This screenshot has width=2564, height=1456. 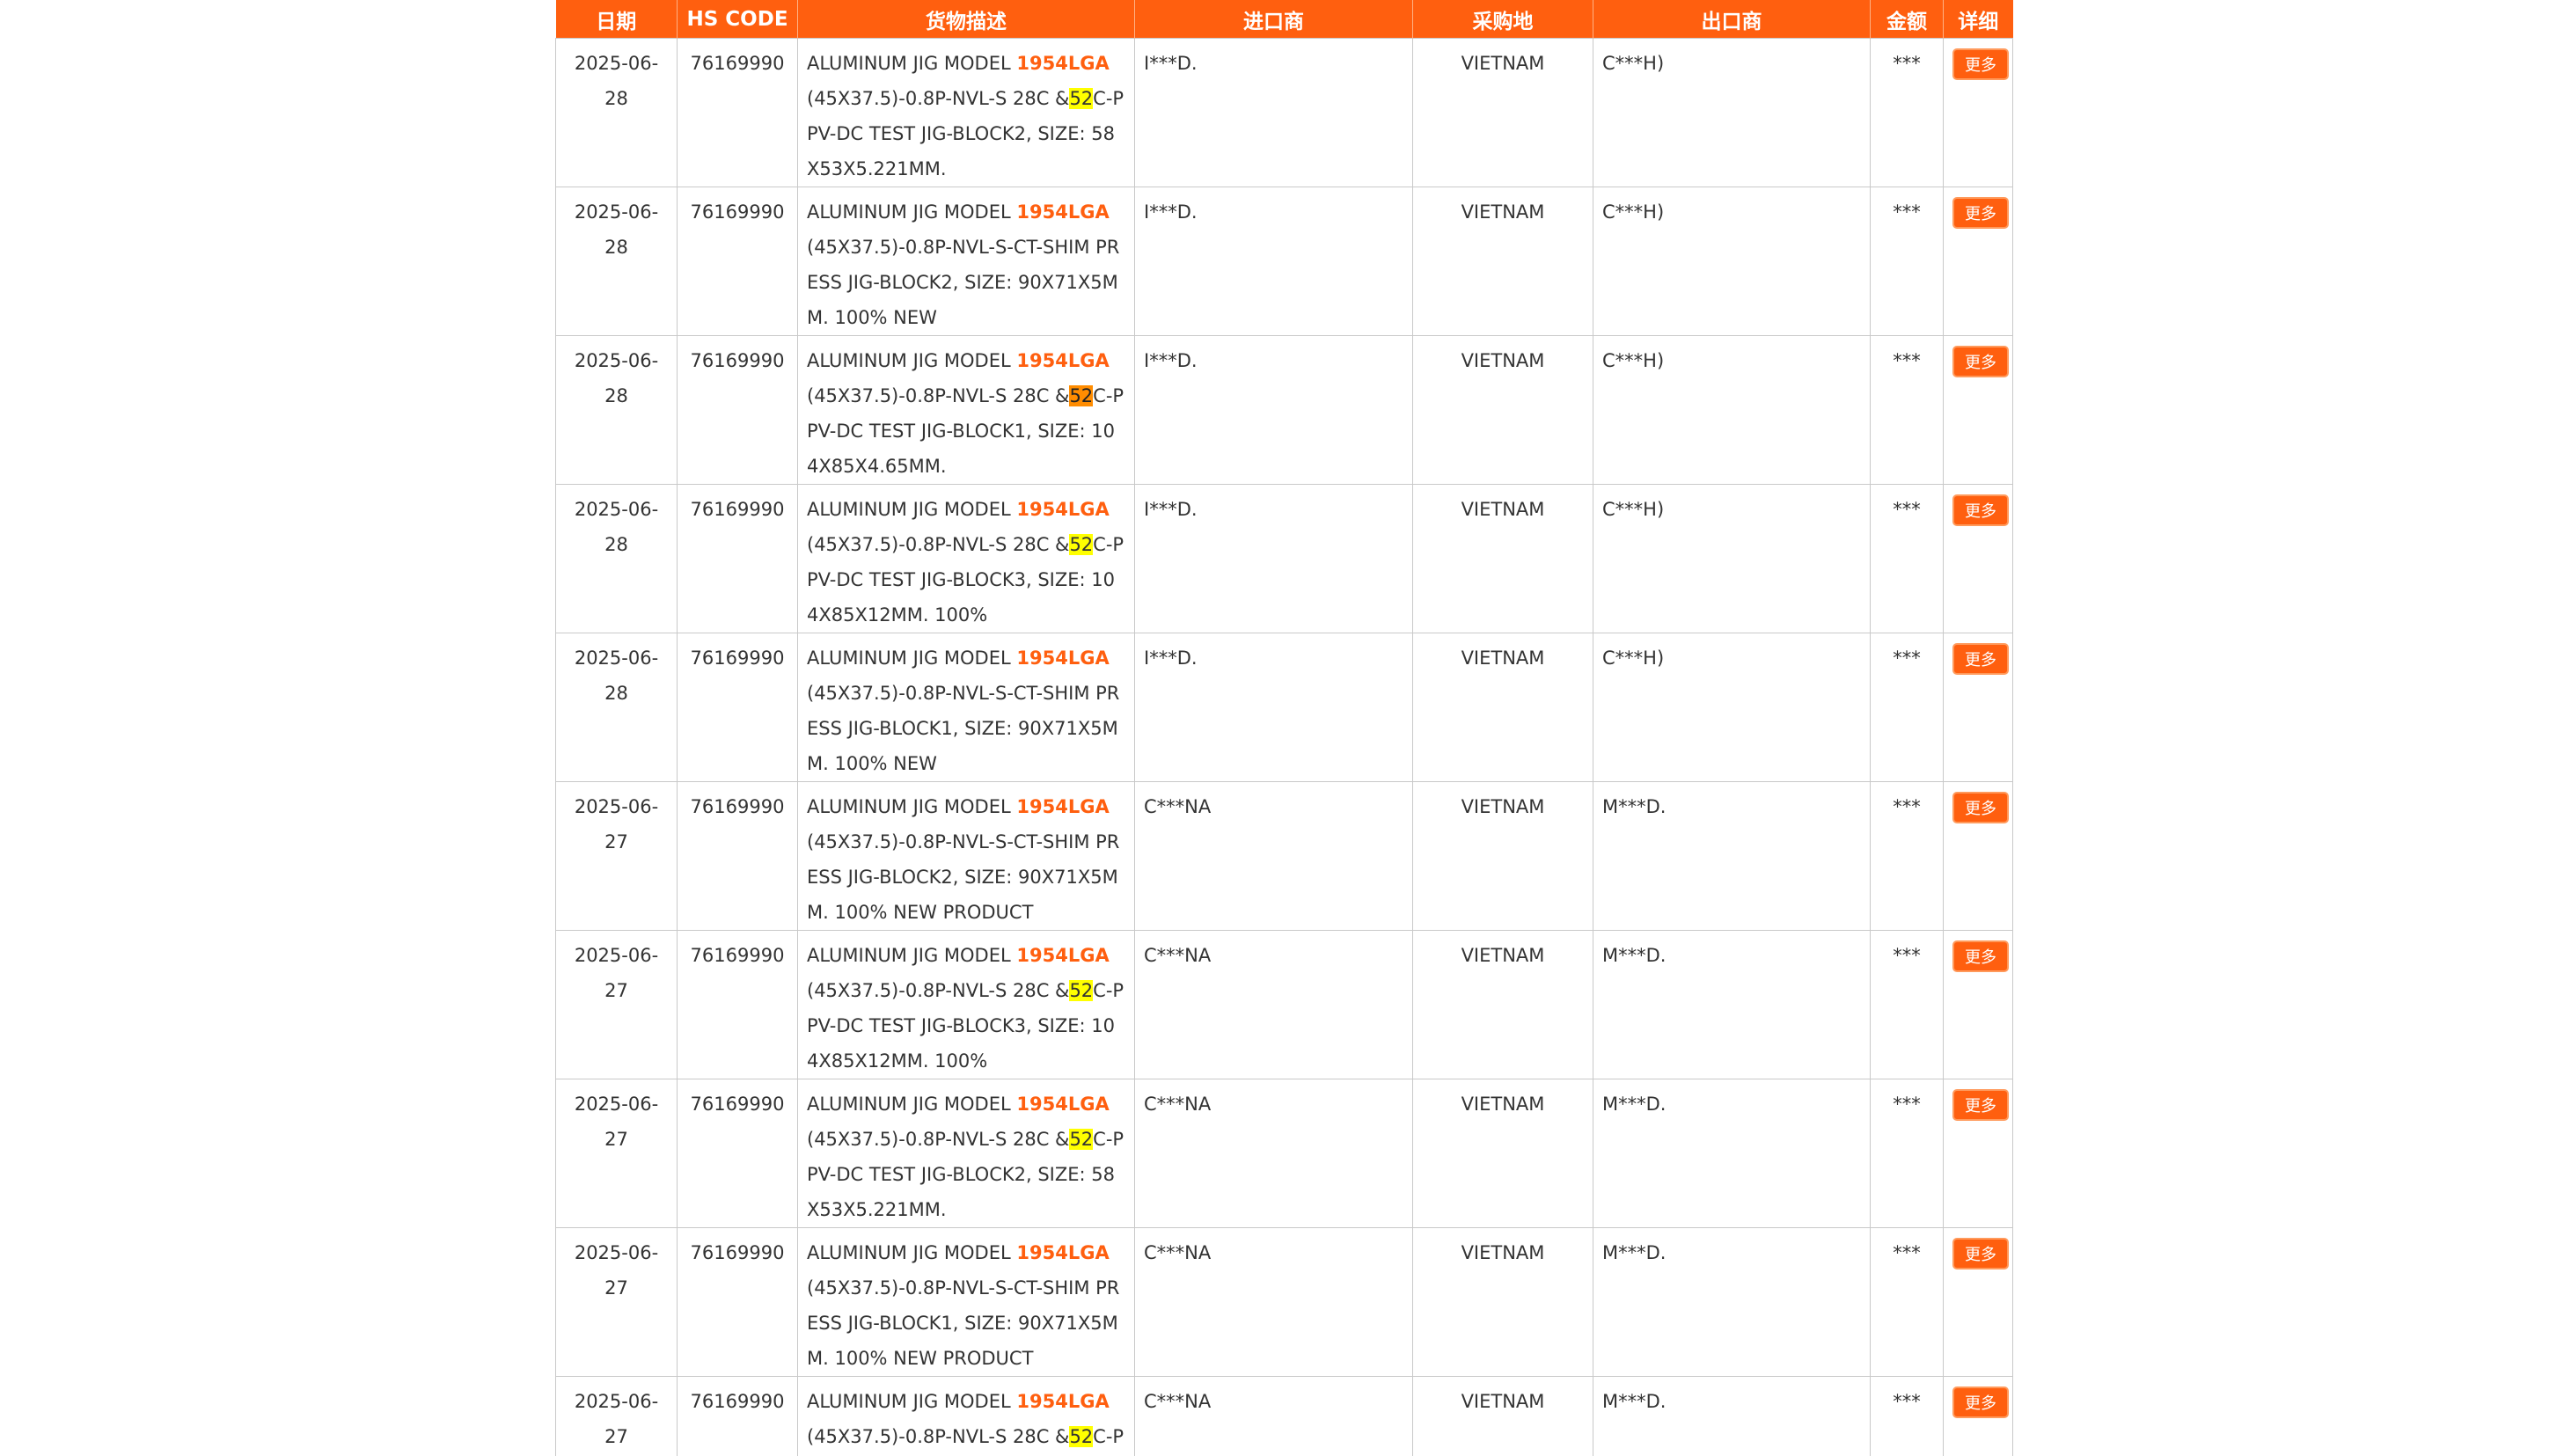 I want to click on column-header-description: 货物描述, so click(x=966, y=19).